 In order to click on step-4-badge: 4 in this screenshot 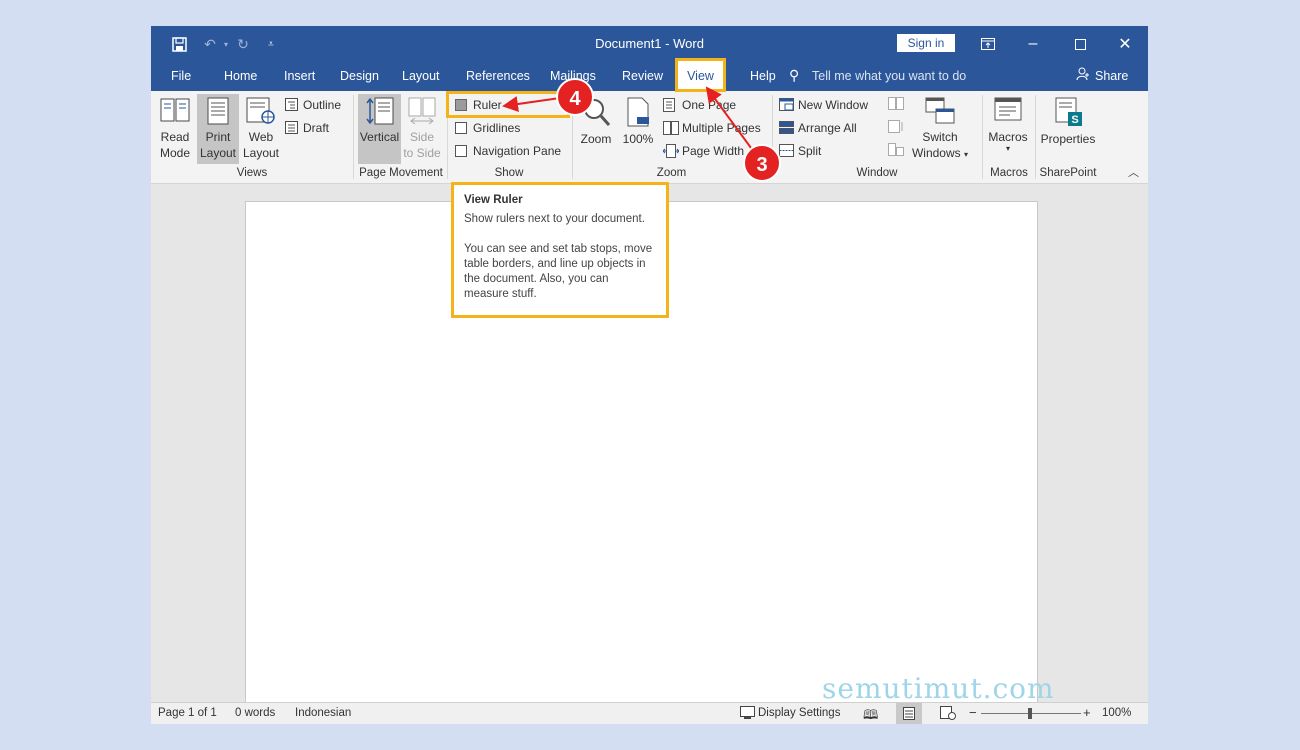, I will do `click(575, 97)`.